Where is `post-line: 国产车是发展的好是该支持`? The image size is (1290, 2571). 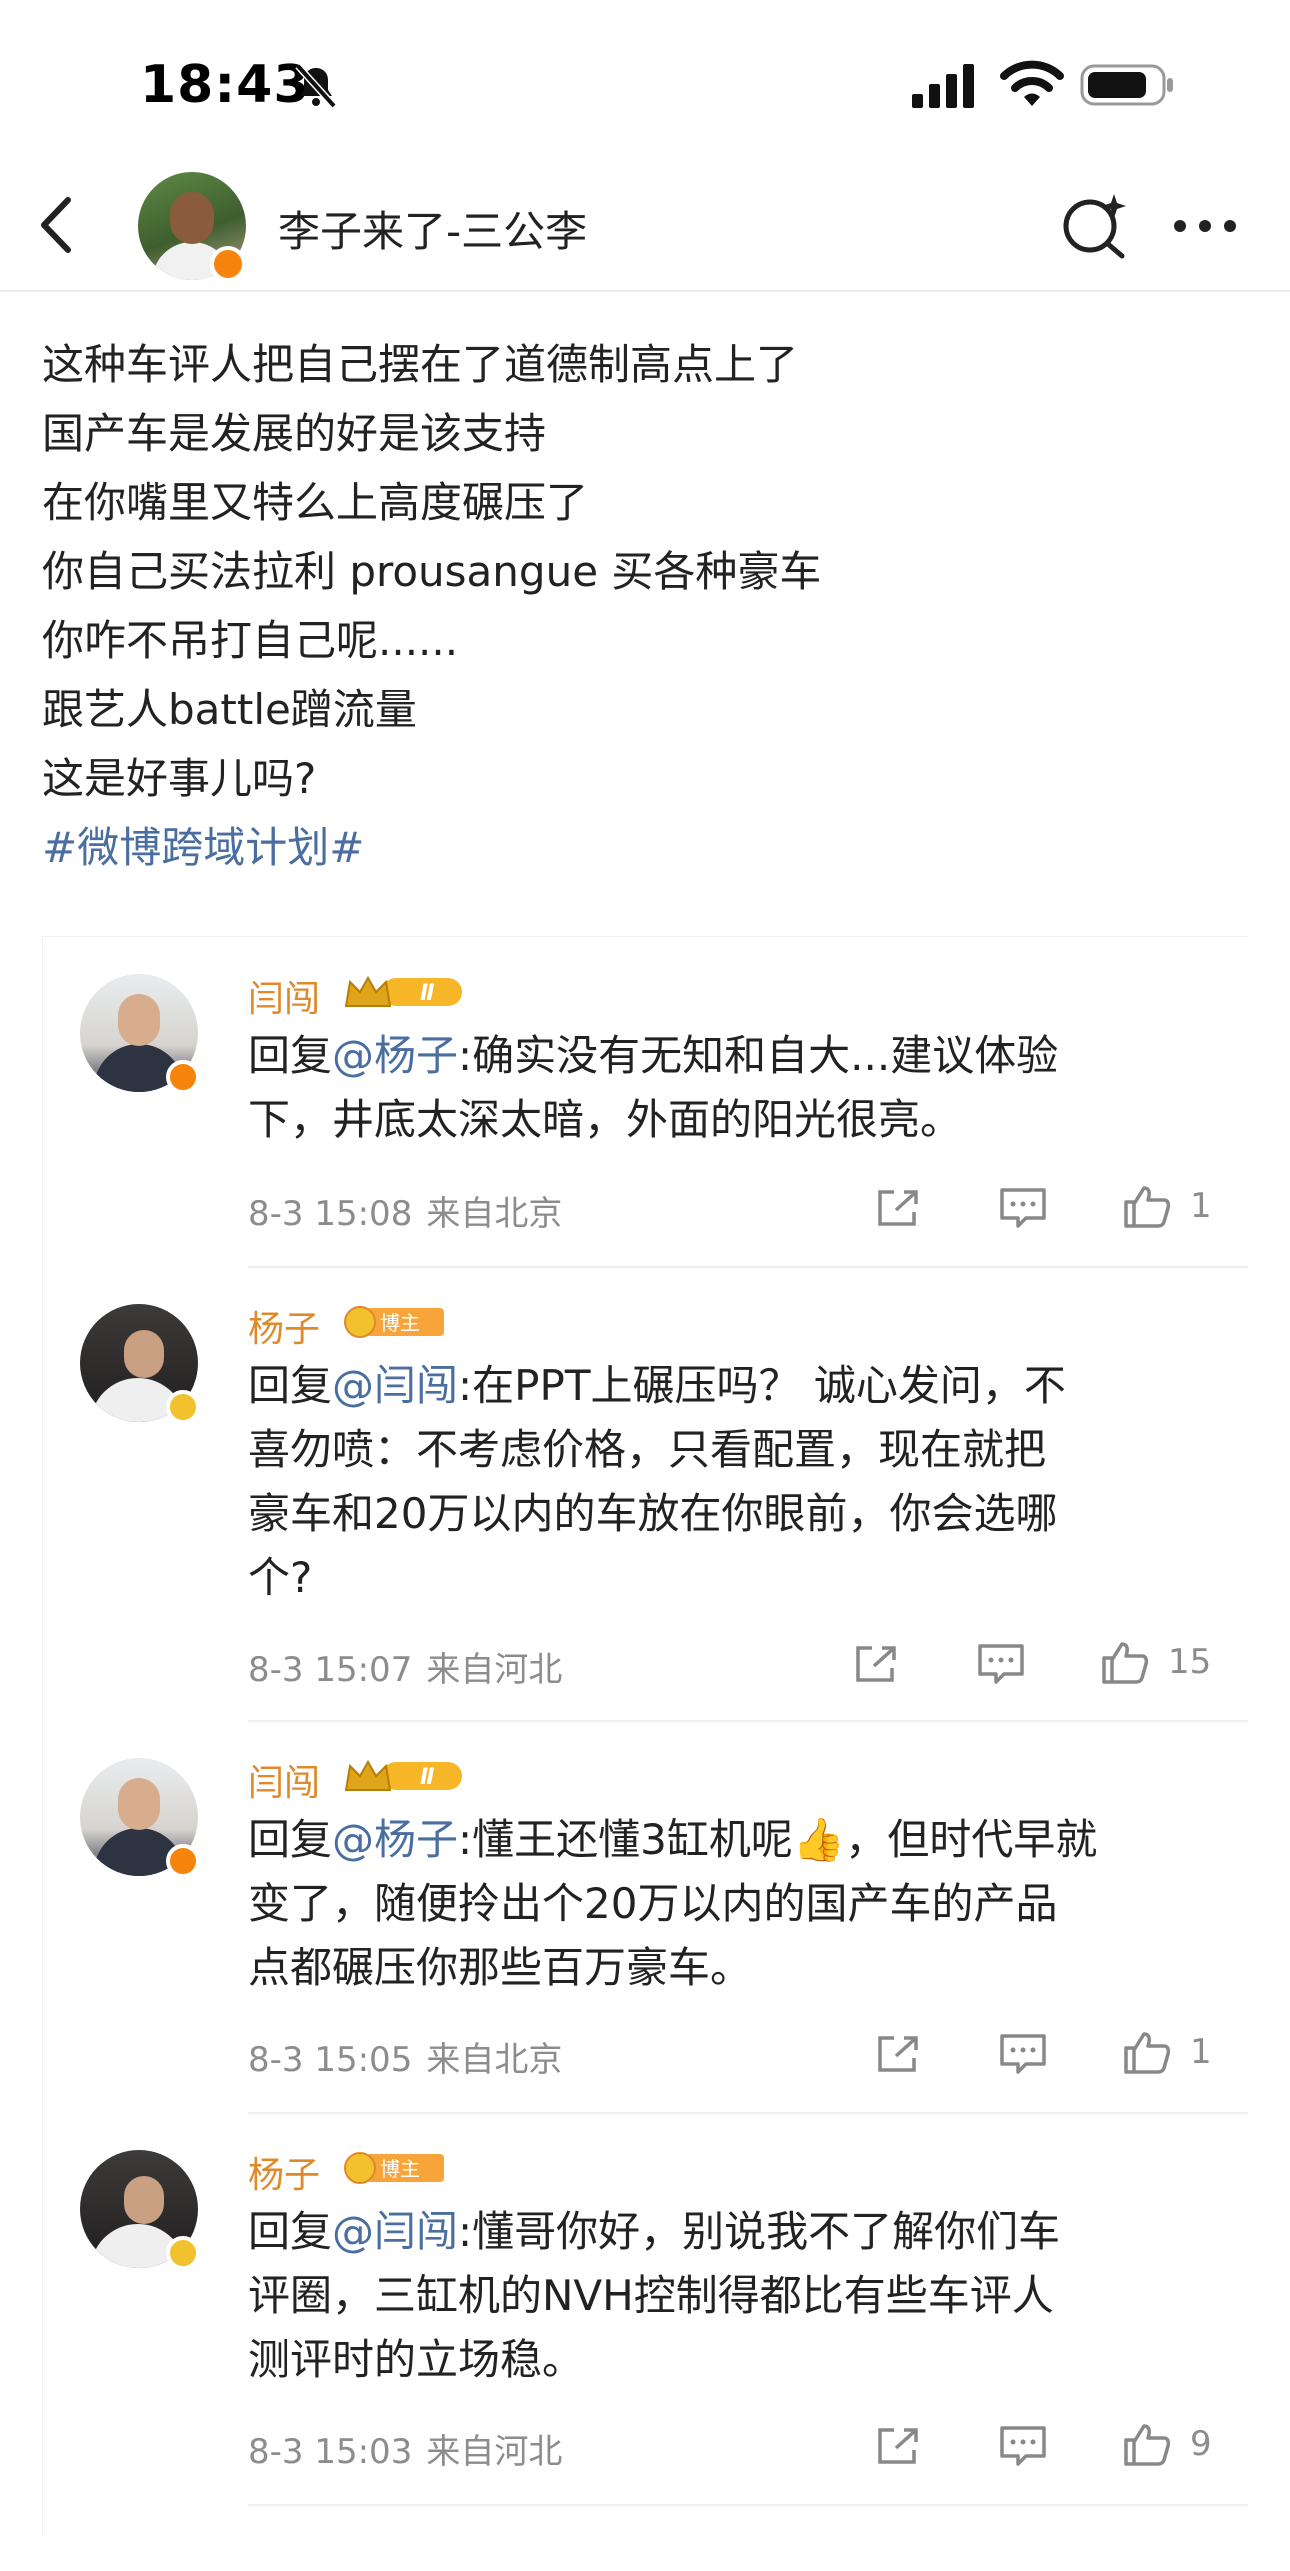 post-line: 国产车是发展的好是该支持 is located at coordinates (294, 433).